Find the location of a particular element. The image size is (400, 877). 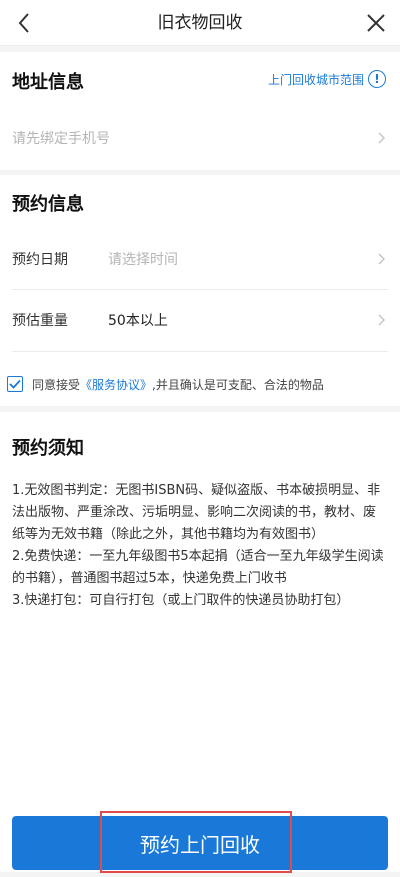

close-button is located at coordinates (376, 23).